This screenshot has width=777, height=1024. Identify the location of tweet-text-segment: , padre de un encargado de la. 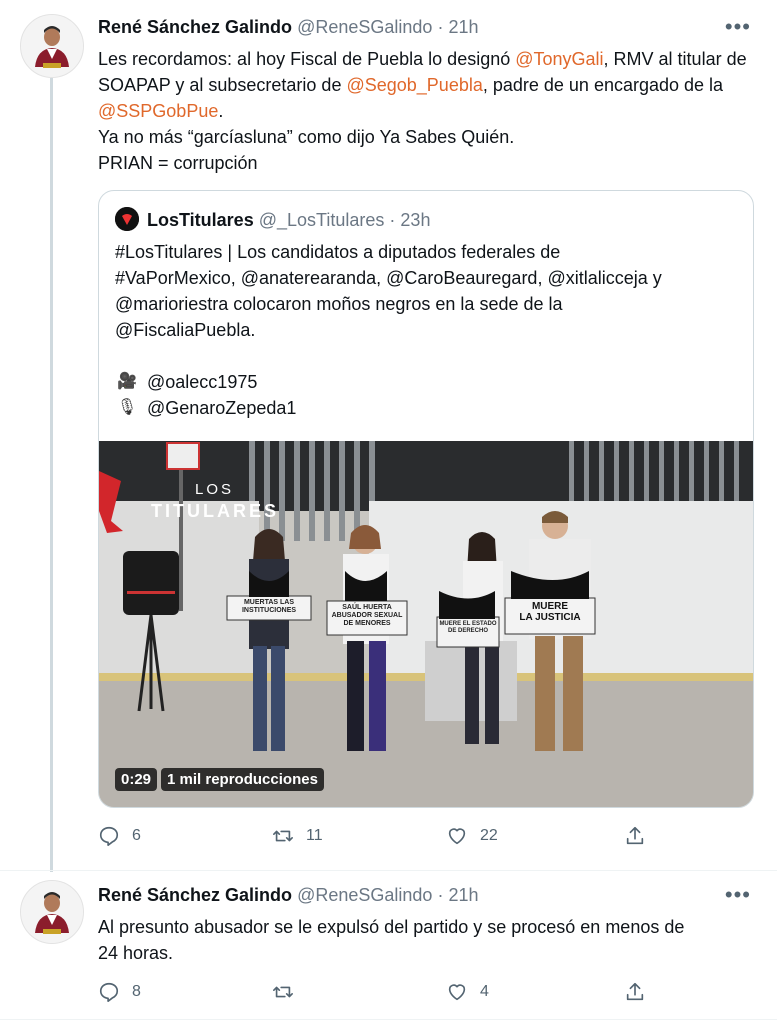
(603, 85).